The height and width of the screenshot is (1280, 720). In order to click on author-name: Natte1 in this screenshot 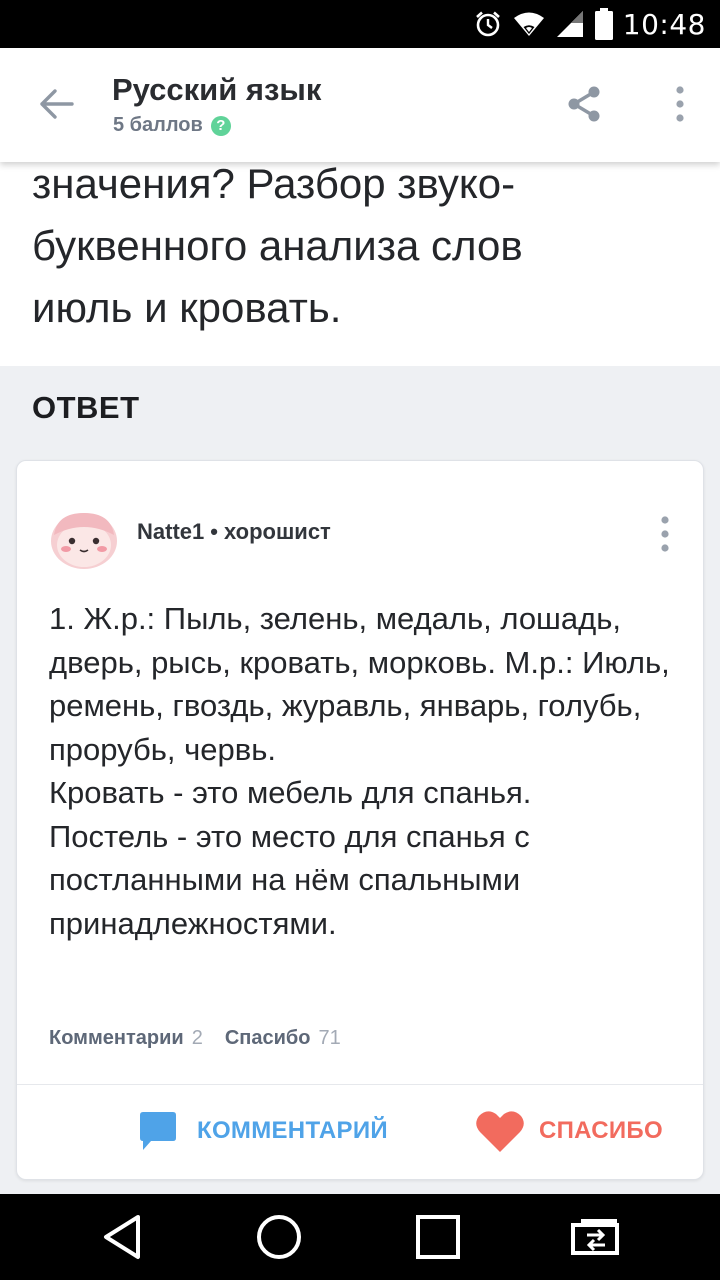, I will do `click(170, 532)`.